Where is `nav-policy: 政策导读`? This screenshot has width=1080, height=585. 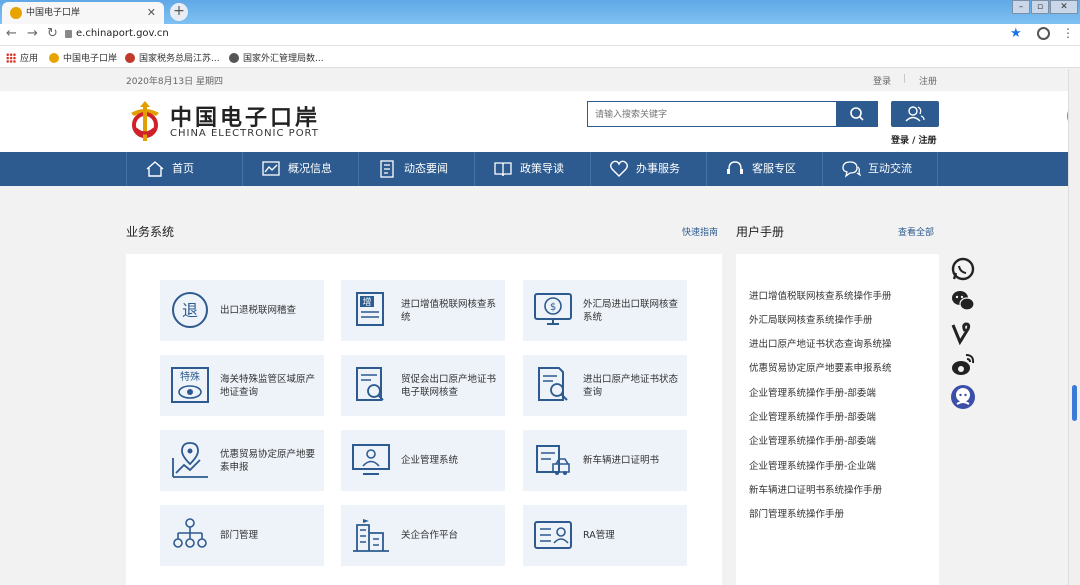 nav-policy: 政策导读 is located at coordinates (532, 169).